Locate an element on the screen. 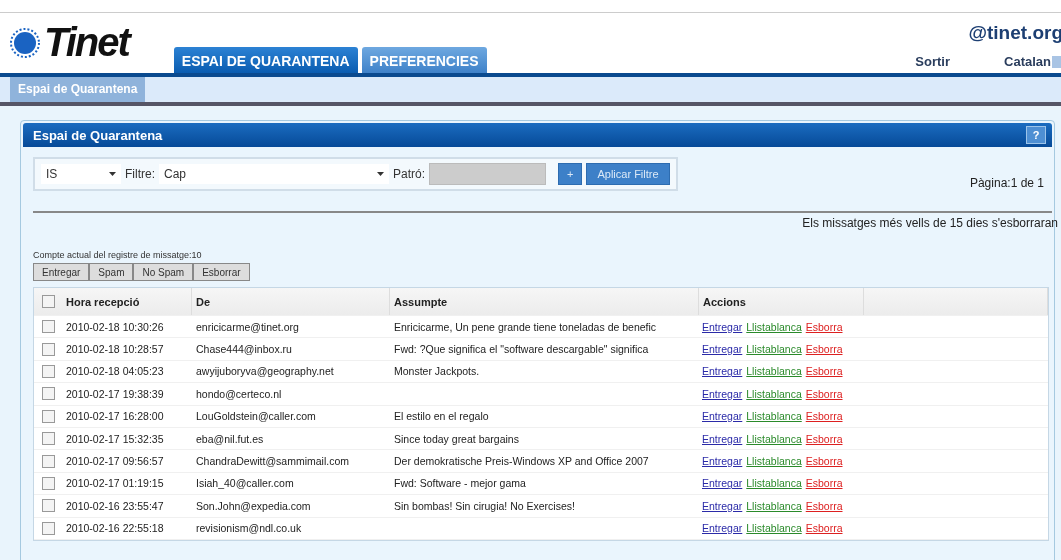 The width and height of the screenshot is (1061, 560). table-cell-text: Since today great bargains is located at coordinates (456, 438).